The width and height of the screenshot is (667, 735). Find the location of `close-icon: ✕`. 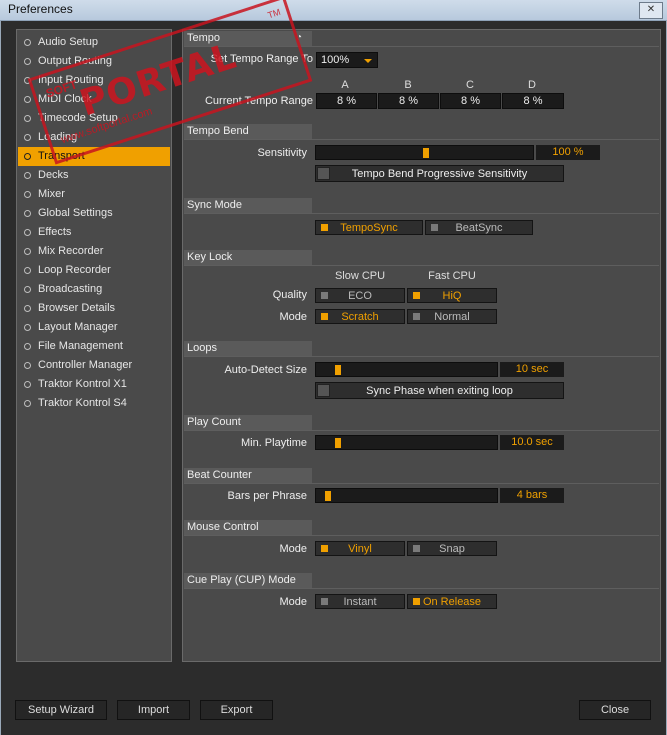

close-icon: ✕ is located at coordinates (651, 10).